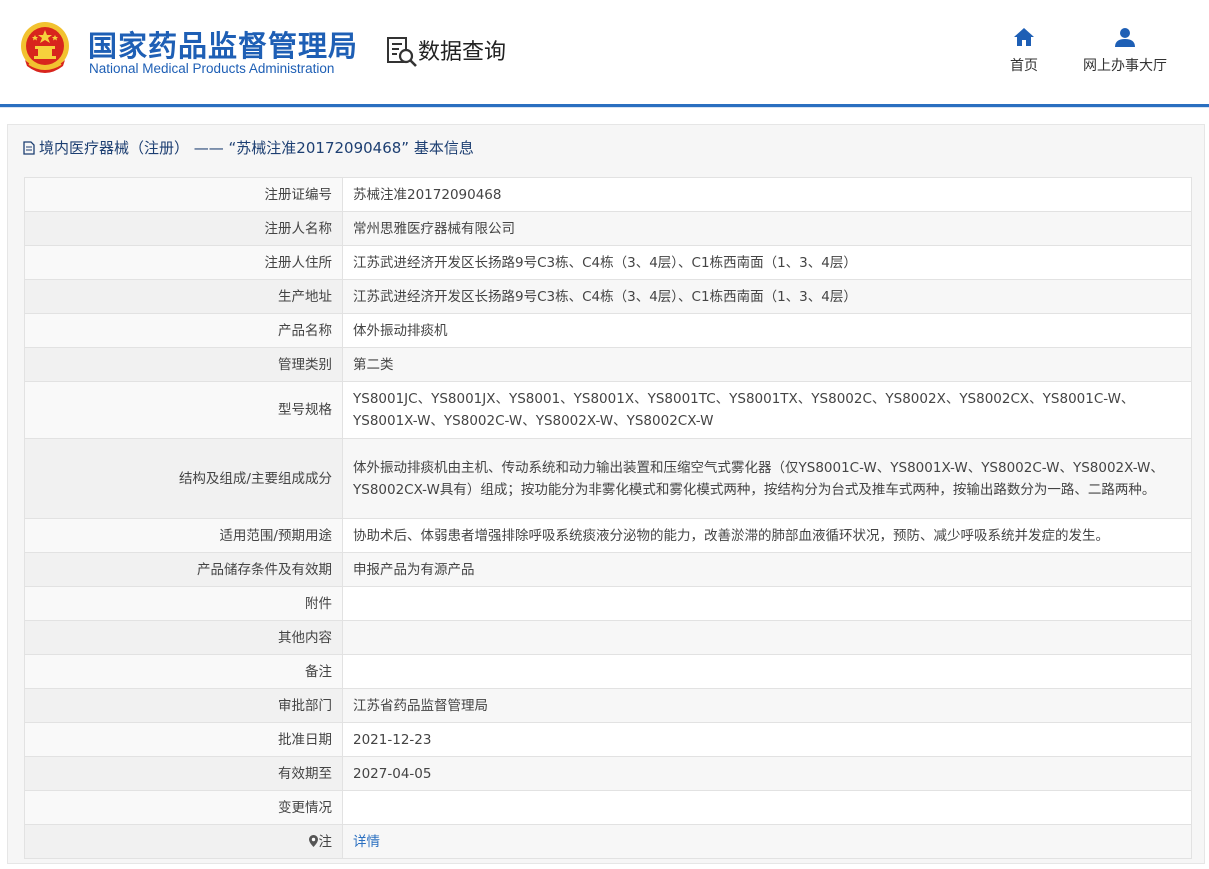 This screenshot has height=869, width=1209. Describe the element at coordinates (767, 841) in the screenshot. I see `row-value: 详情` at that location.